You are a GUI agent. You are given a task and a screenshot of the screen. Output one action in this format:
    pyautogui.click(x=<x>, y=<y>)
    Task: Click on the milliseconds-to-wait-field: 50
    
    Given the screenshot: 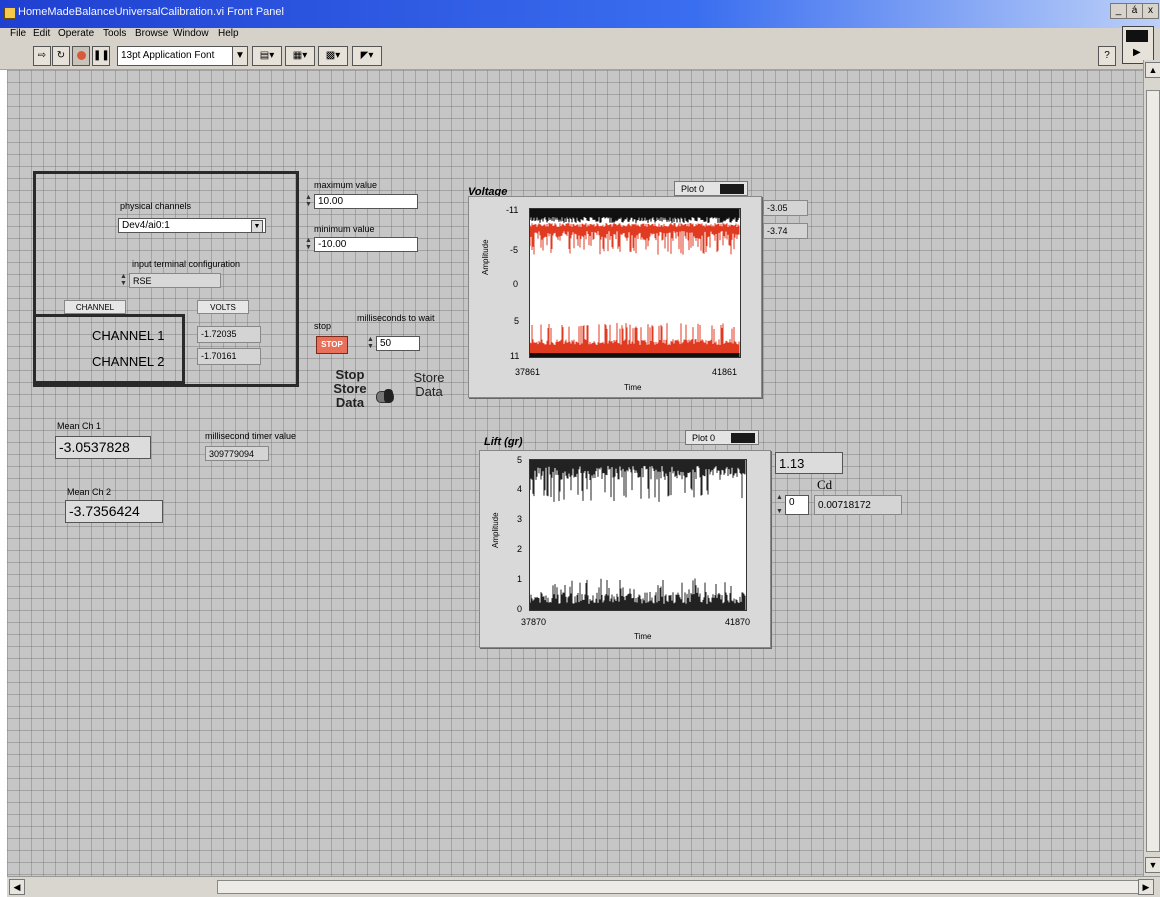 What is the action you would take?
    pyautogui.click(x=398, y=343)
    